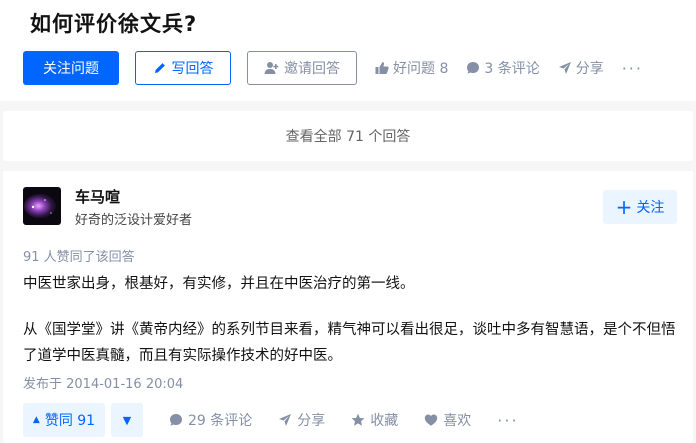 The width and height of the screenshot is (696, 443). Describe the element at coordinates (512, 69) in the screenshot. I see `question-comments-label: 3 条评论` at that location.